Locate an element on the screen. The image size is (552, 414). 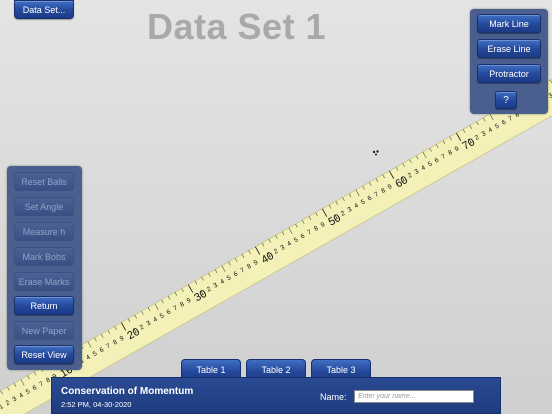
tab-table-1: Table 1 is located at coordinates (211, 369).